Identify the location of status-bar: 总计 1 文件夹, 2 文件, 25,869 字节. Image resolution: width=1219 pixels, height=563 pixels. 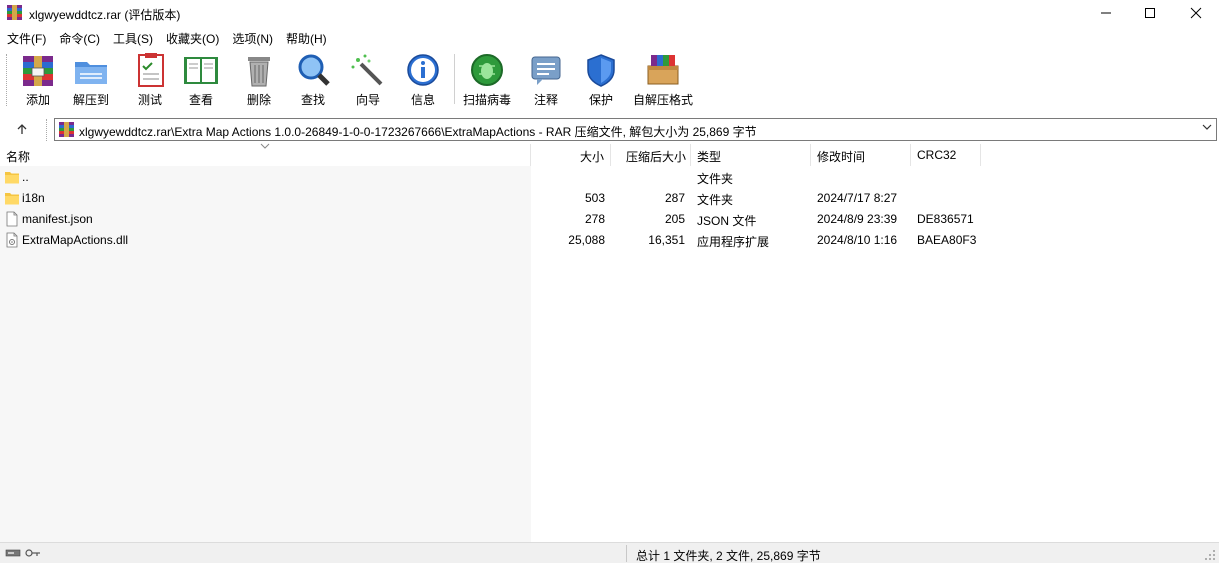
(609, 552).